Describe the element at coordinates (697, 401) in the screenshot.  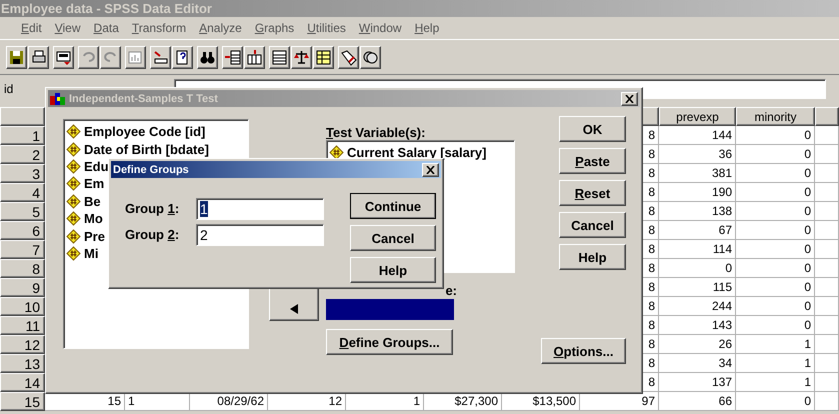
I see `table-cell: 66` at that location.